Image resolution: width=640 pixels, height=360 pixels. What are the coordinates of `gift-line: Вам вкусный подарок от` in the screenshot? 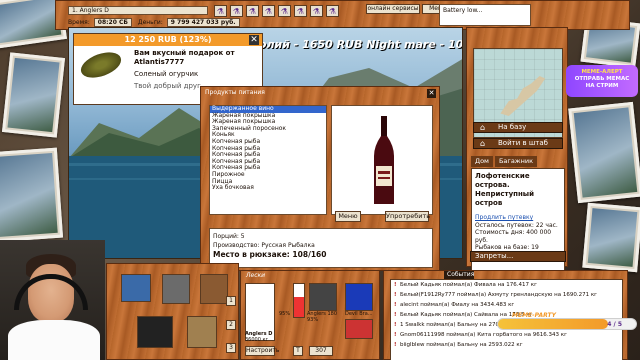 It's located at (184, 53).